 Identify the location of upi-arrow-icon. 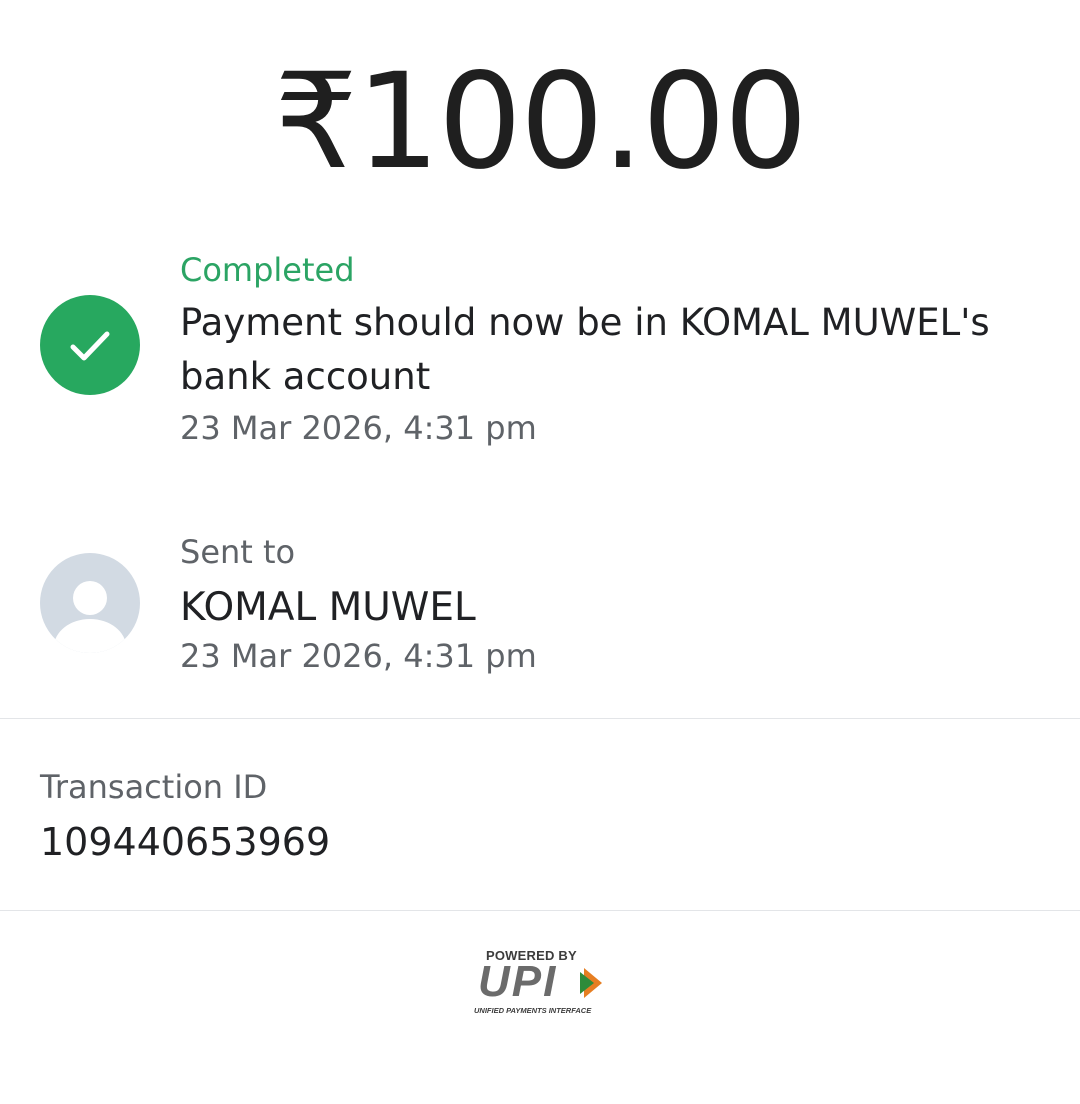
(591, 983).